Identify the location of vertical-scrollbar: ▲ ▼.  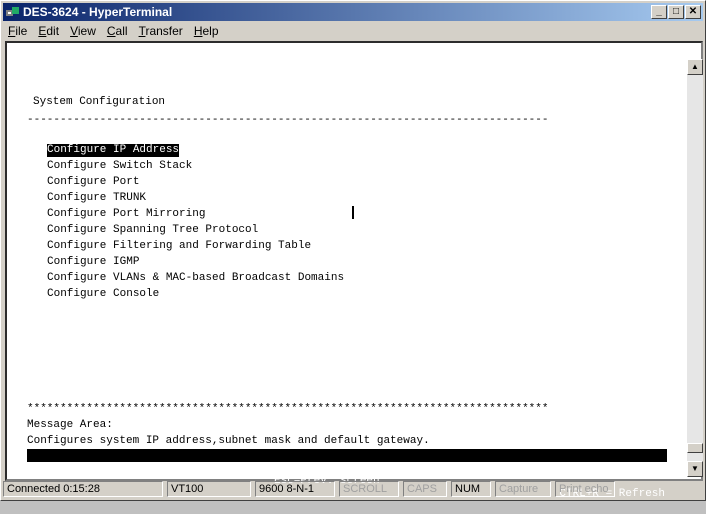
(695, 268).